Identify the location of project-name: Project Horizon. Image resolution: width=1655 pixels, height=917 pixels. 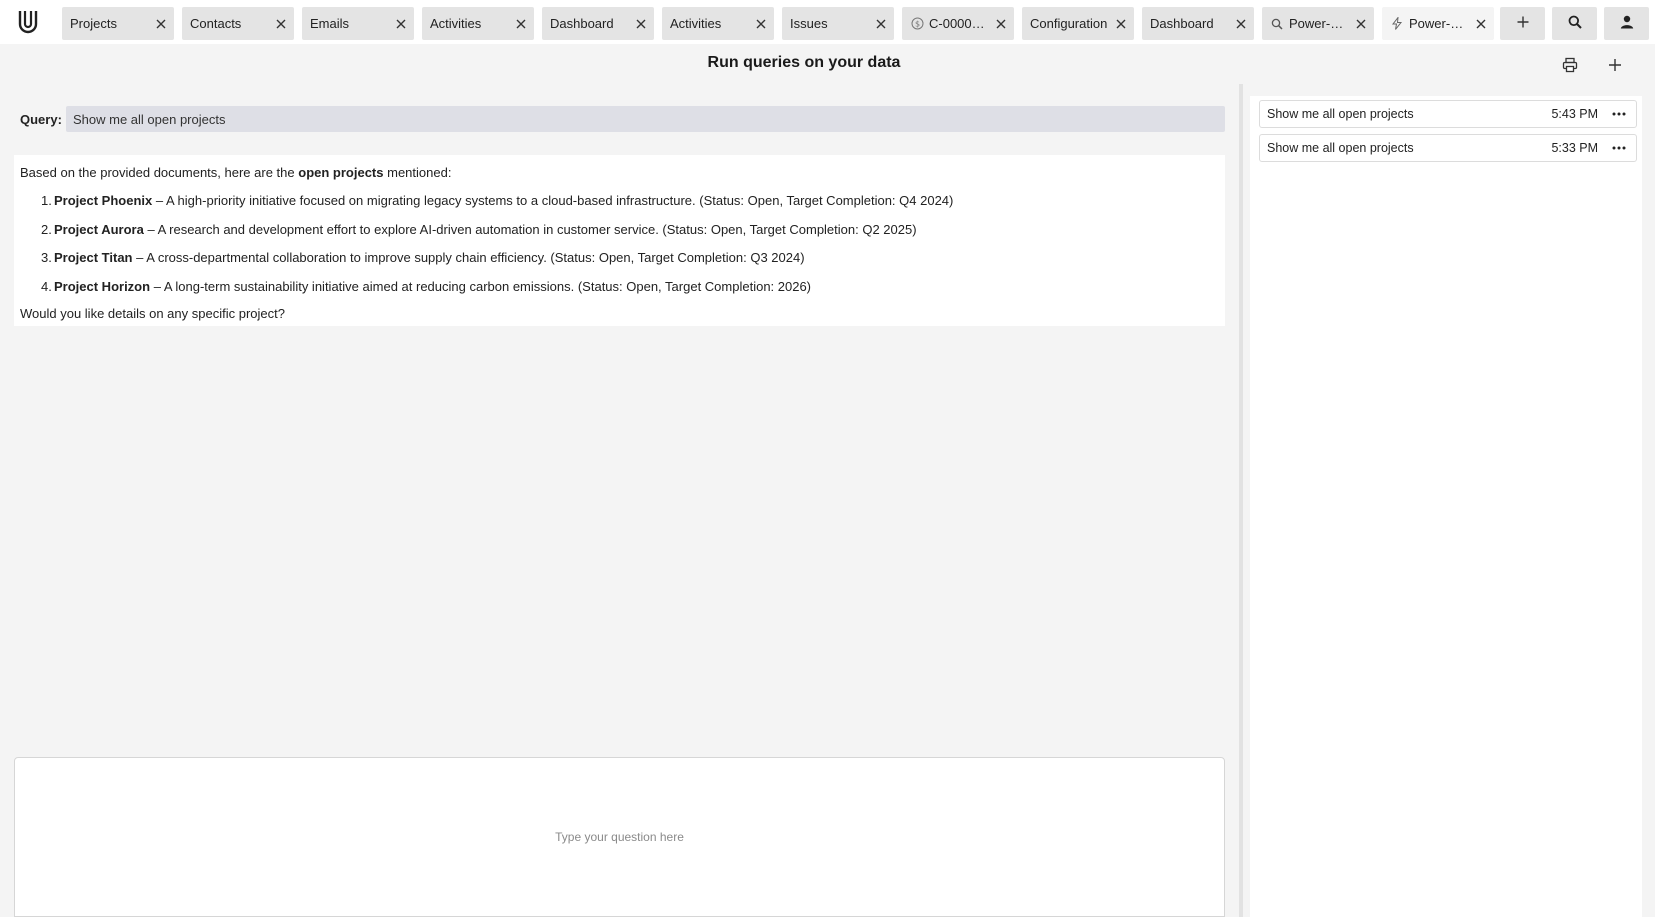
(102, 286).